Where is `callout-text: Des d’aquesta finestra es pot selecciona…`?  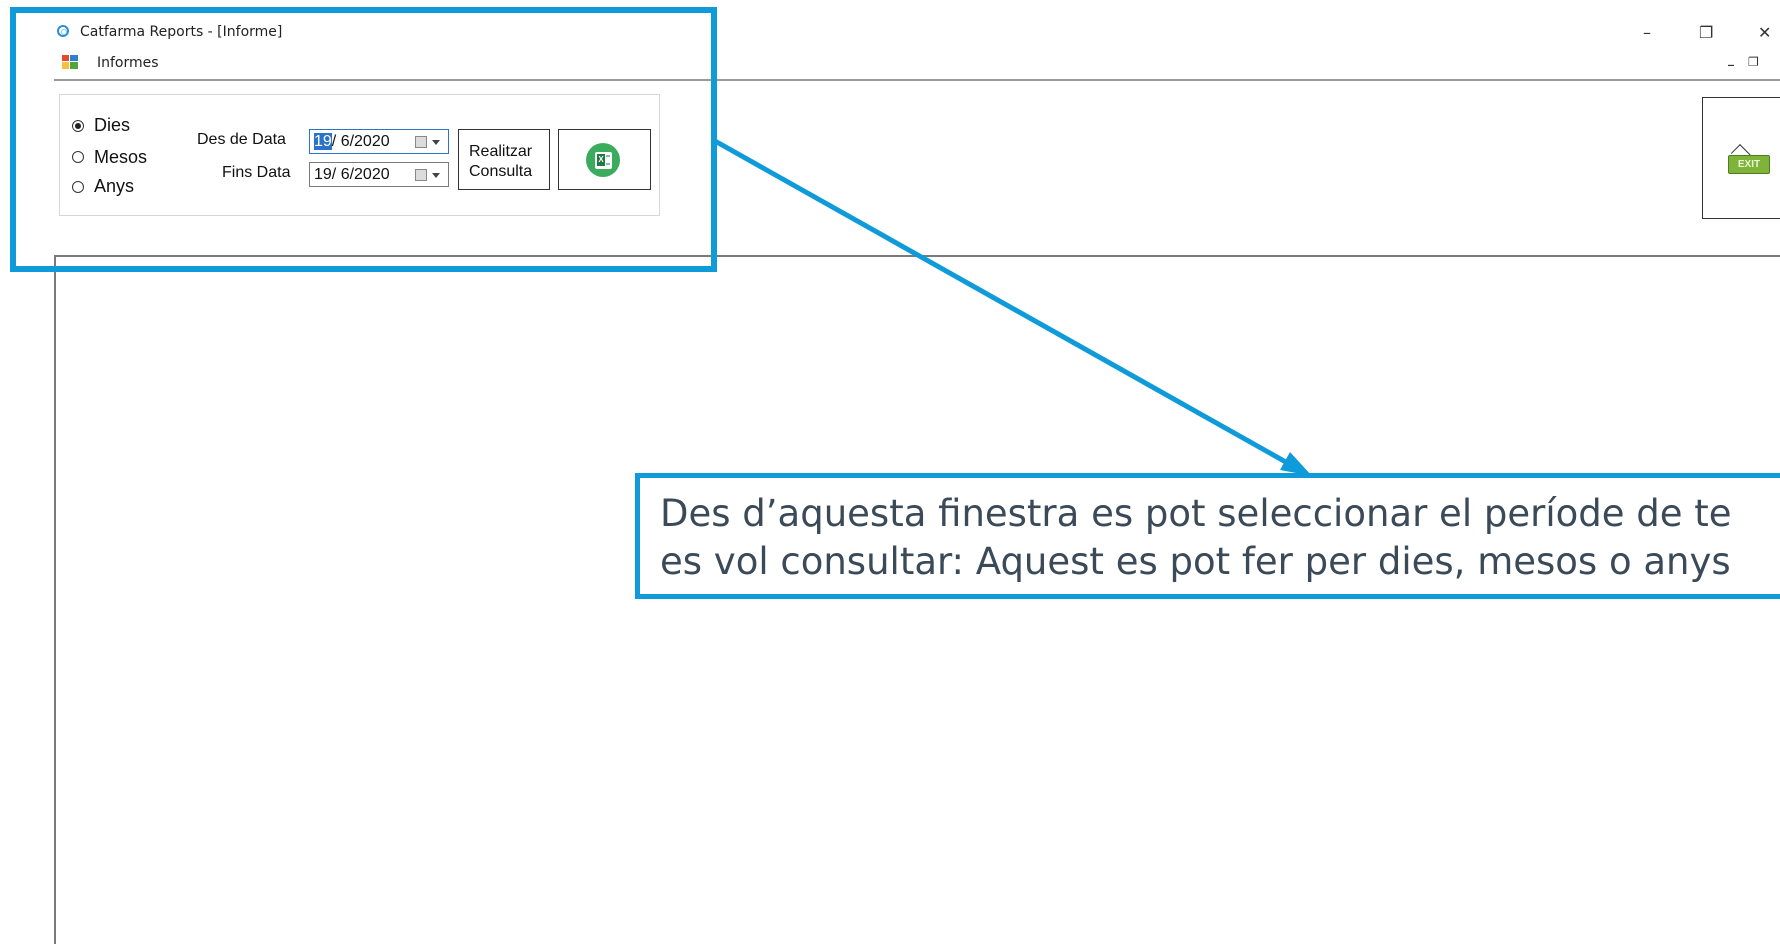 callout-text: Des d’aquesta finestra es pot selecciona… is located at coordinates (1220, 538).